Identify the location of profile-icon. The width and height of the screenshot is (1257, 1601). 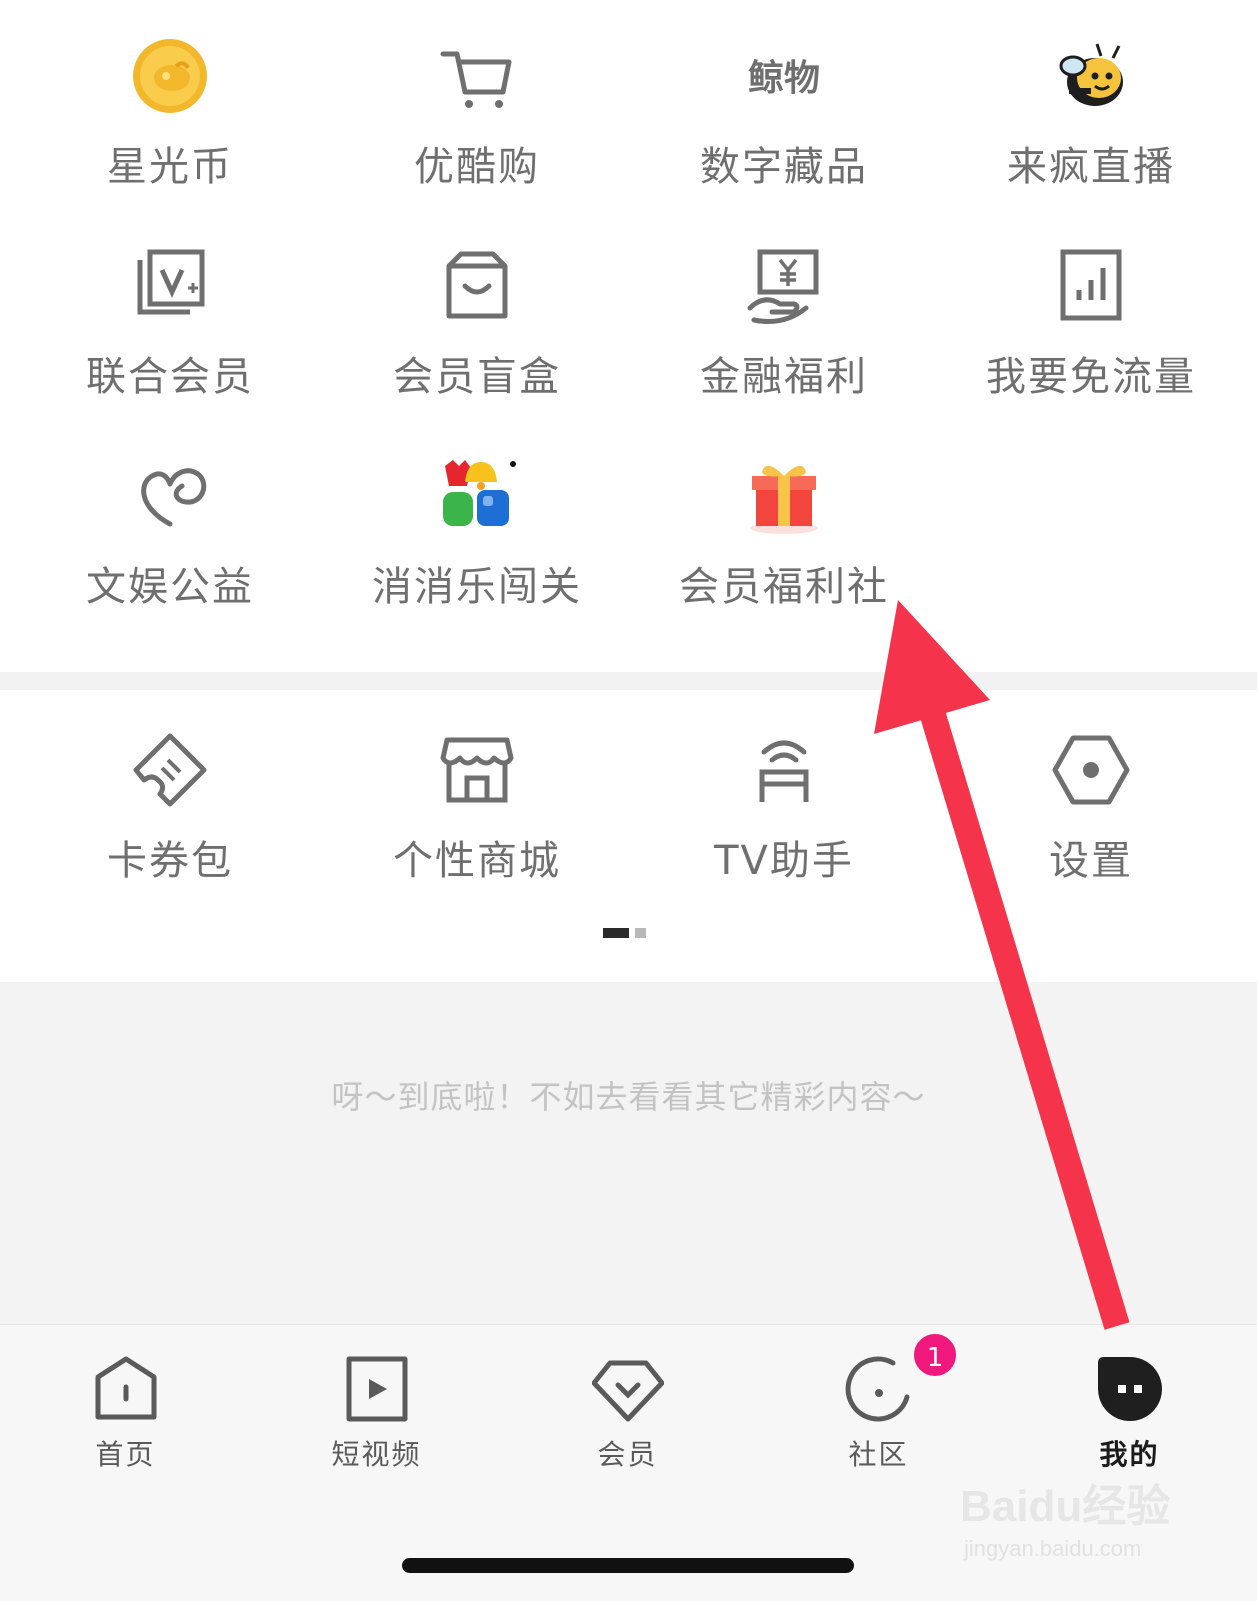
(1130, 1389).